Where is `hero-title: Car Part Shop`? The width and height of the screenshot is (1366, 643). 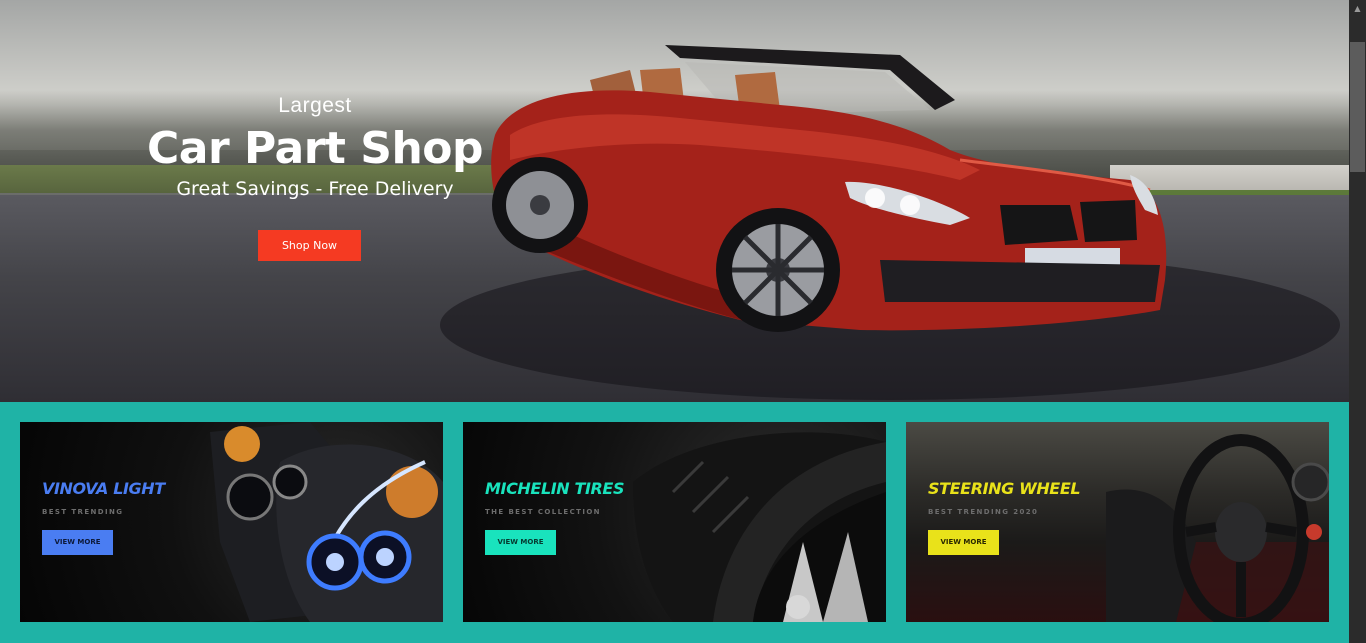
hero-title: Car Part Shop is located at coordinates (315, 148).